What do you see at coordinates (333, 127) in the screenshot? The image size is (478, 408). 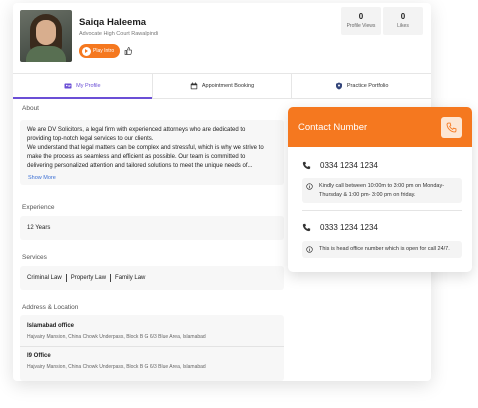 I see `contact-title: Contact Number` at bounding box center [333, 127].